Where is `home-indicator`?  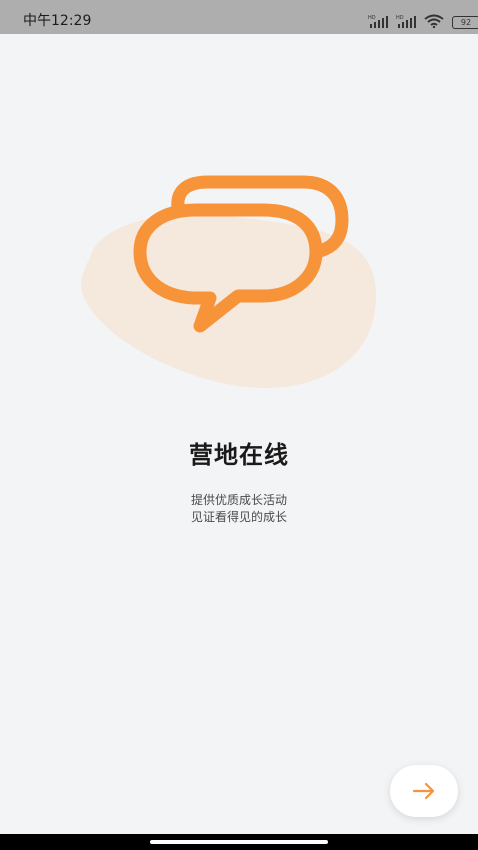
home-indicator is located at coordinates (239, 842).